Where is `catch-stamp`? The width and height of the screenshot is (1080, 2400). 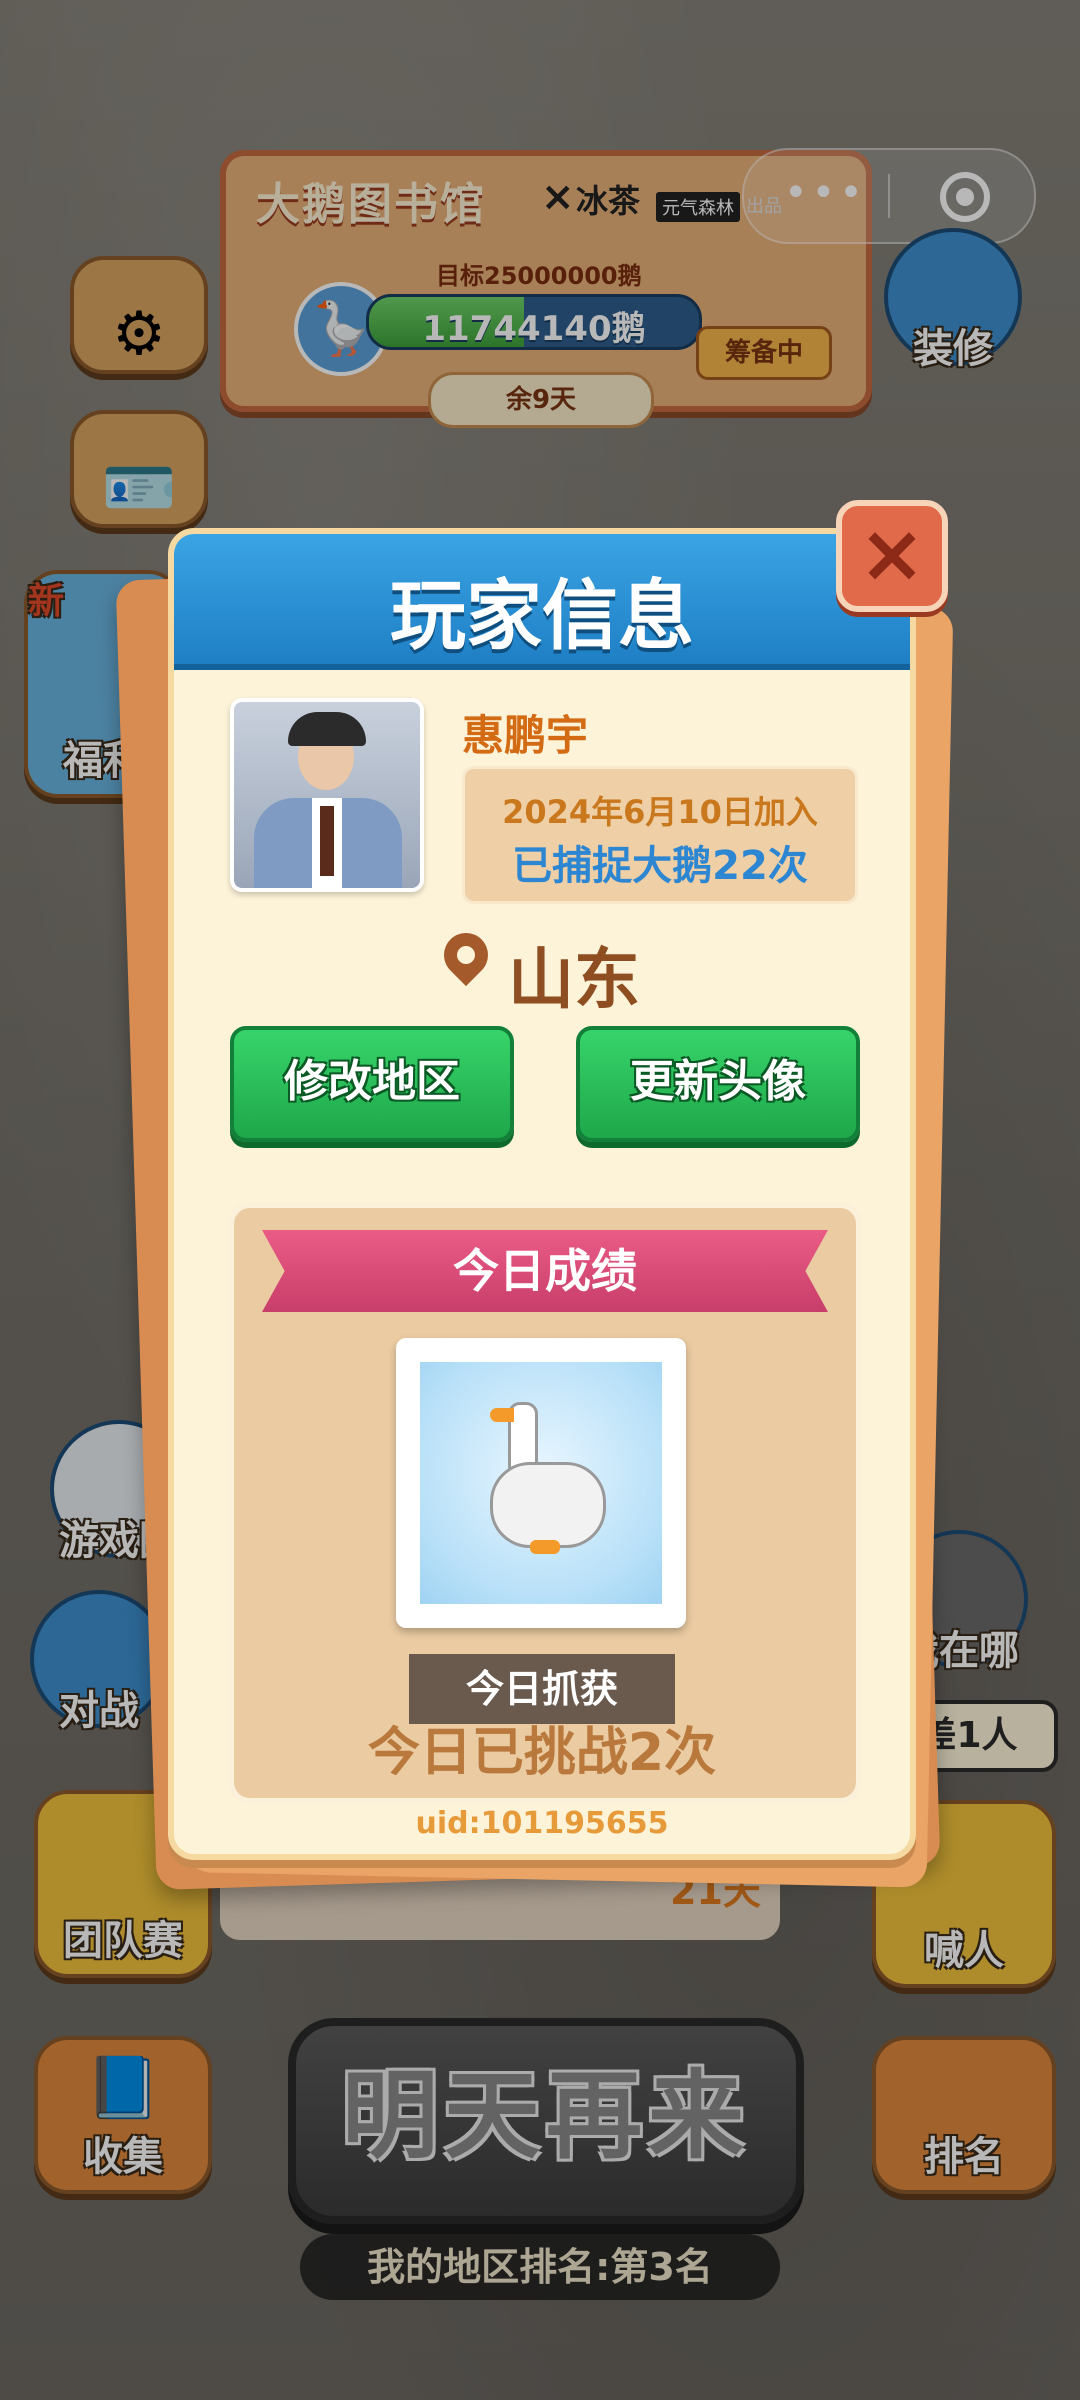
catch-stamp is located at coordinates (541, 1483).